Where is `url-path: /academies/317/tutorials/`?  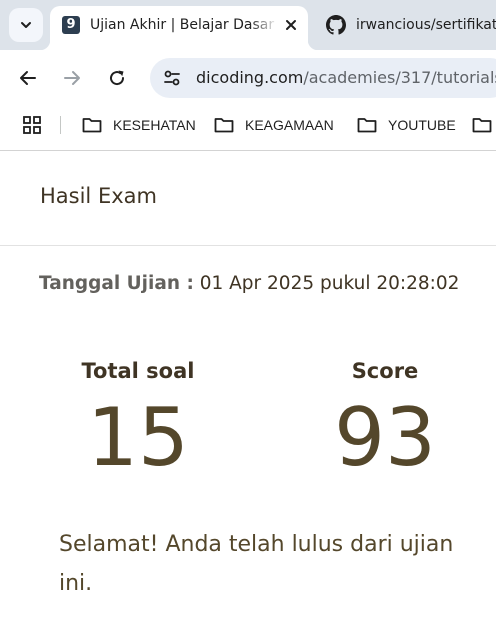
url-path: /academies/317/tutorials/ is located at coordinates (399, 77).